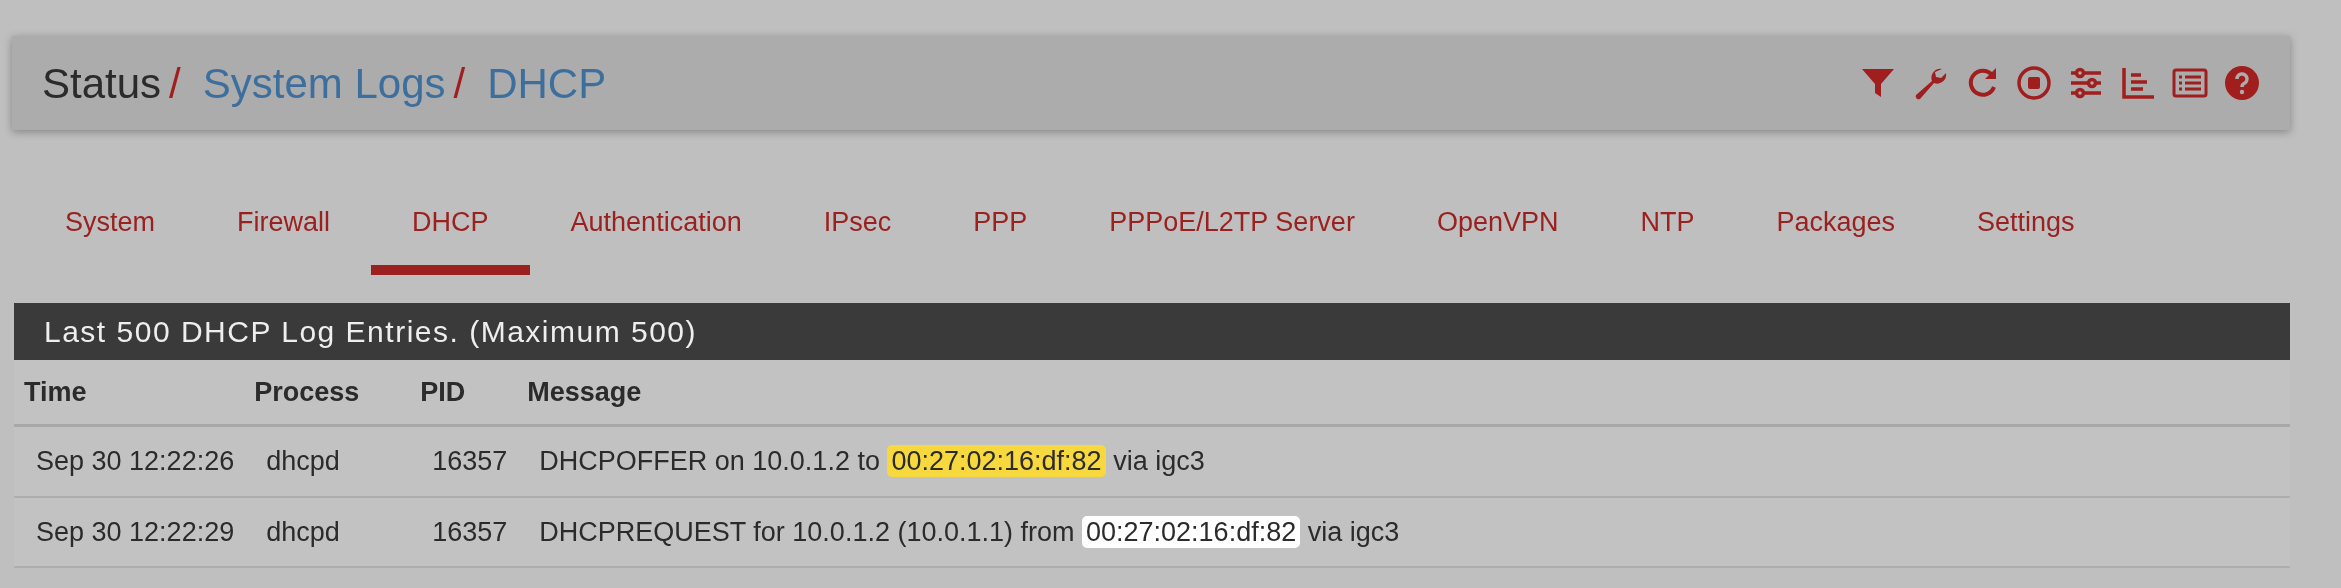  I want to click on tab: PPP, so click(1000, 232).